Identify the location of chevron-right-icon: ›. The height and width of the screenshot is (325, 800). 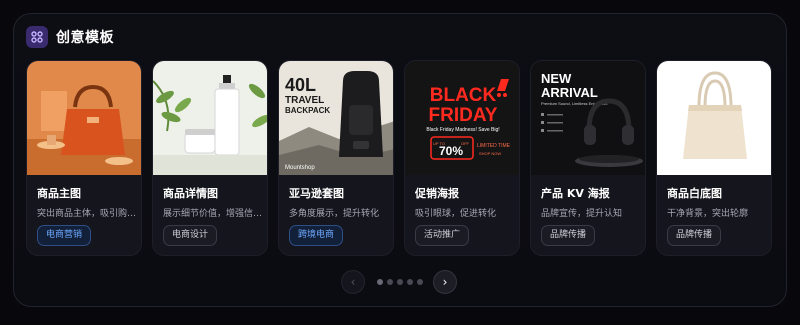
(445, 282).